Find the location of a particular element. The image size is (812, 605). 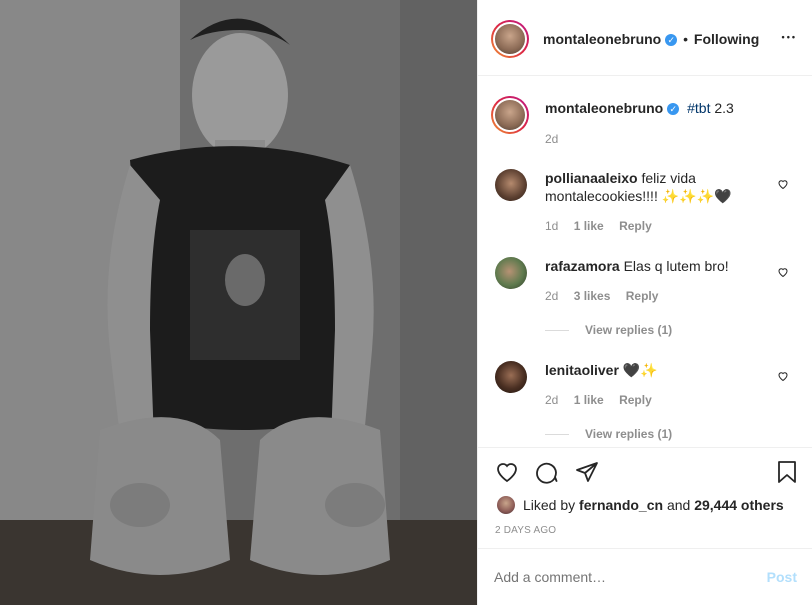

comment-meta: 2d 3 likes Reply is located at coordinates (601, 296).